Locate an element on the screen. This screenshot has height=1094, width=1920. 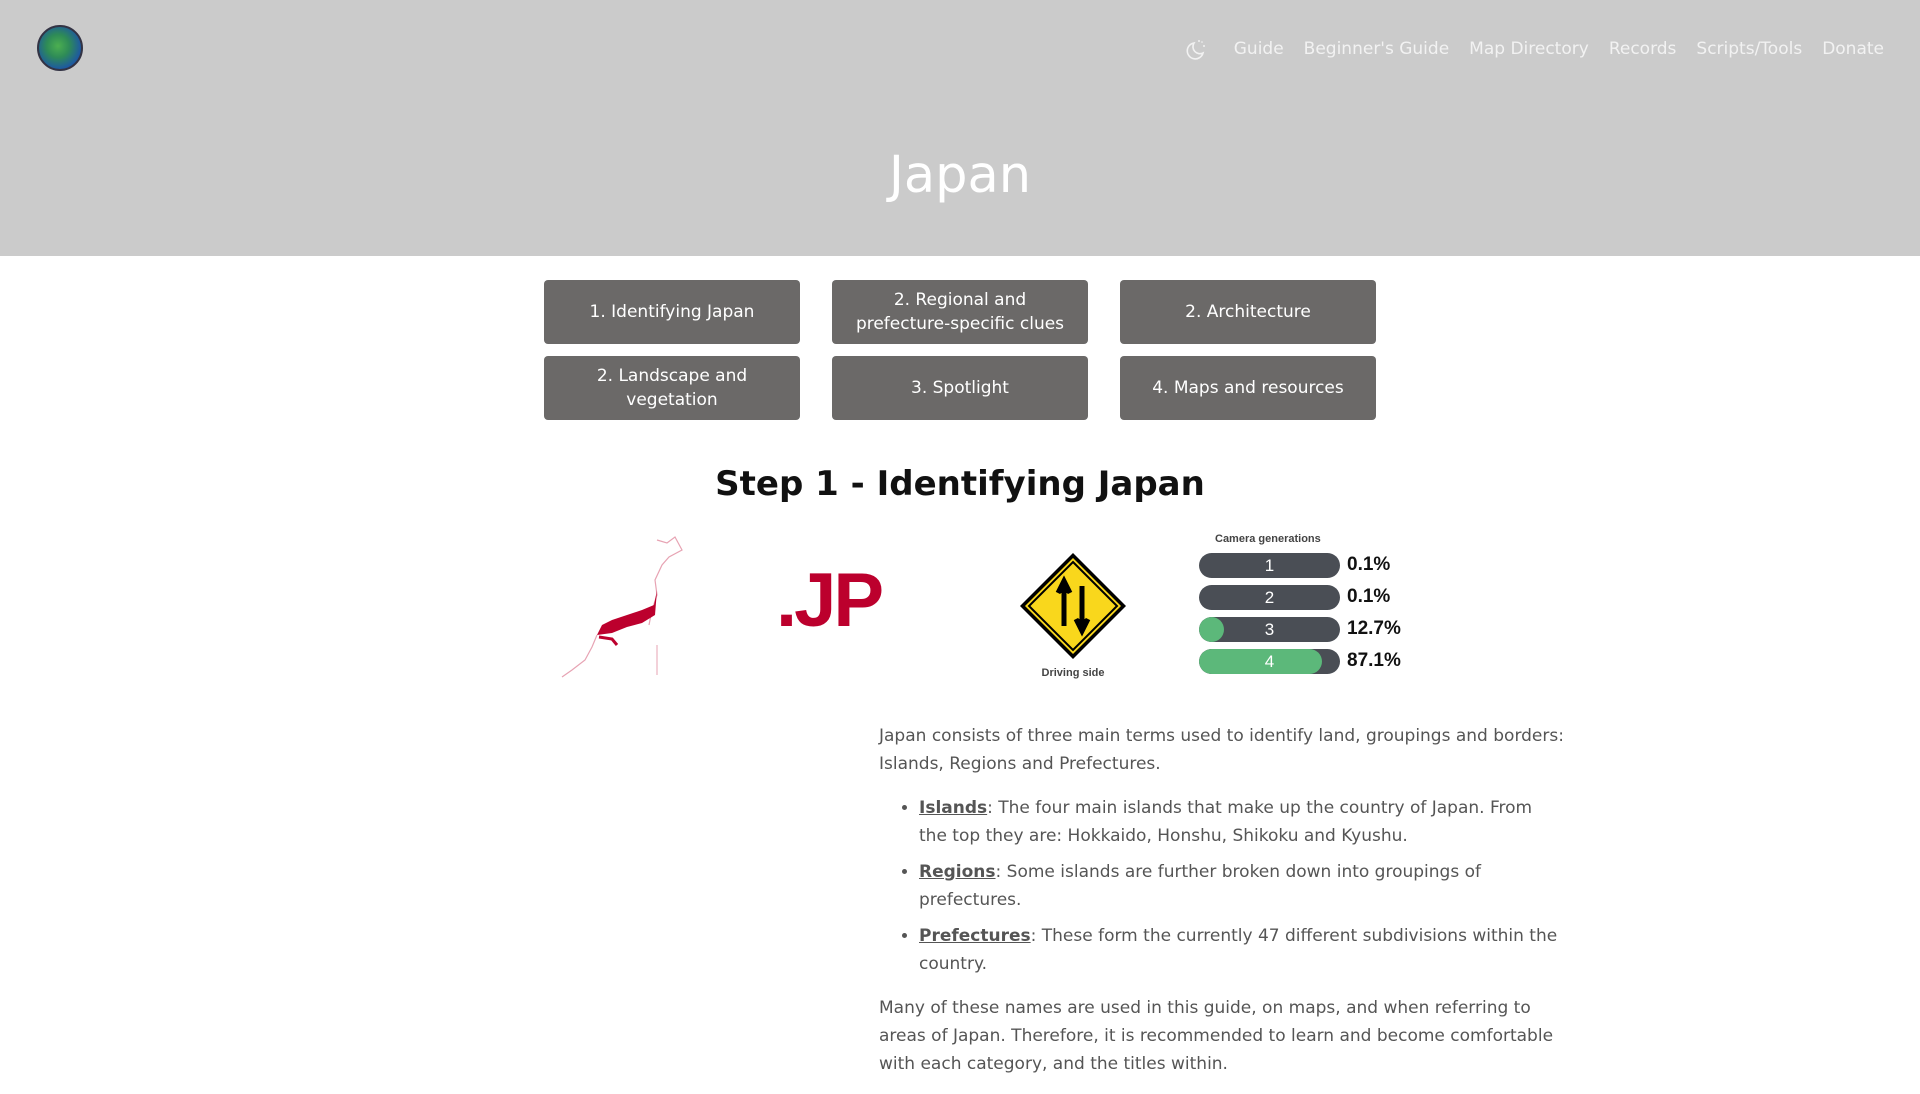
camera-percent: 87.1% is located at coordinates (1374, 660).